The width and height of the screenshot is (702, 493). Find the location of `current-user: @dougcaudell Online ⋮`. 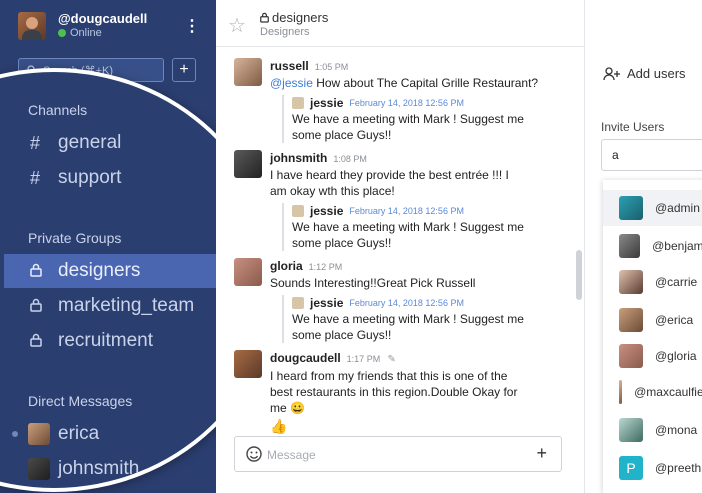

current-user: @dougcaudell Online ⋮ is located at coordinates (113, 26).